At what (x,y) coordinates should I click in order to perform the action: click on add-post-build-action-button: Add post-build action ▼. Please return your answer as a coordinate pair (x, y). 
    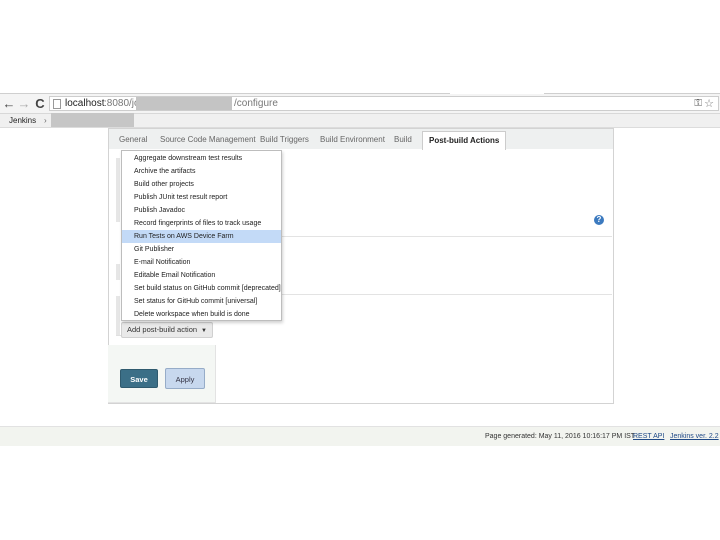
    Looking at the image, I should click on (167, 330).